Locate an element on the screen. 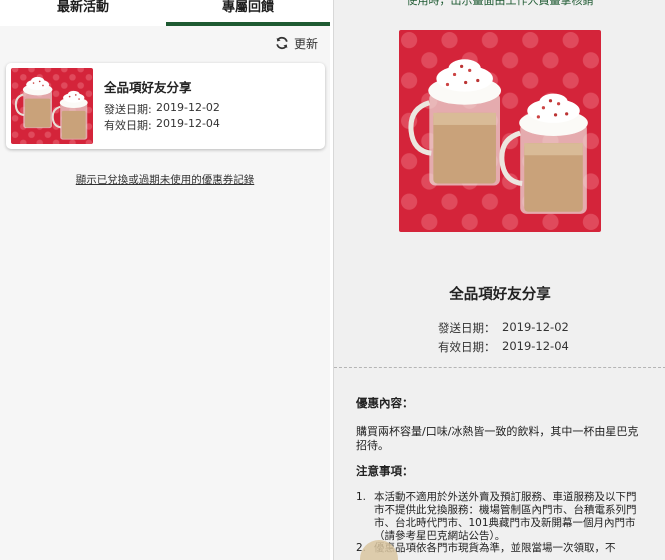  offer-text: 購買兩杯容量/口味/冰熱皆一致的飲料，其中一杯由星巴克招待。 is located at coordinates (497, 438).